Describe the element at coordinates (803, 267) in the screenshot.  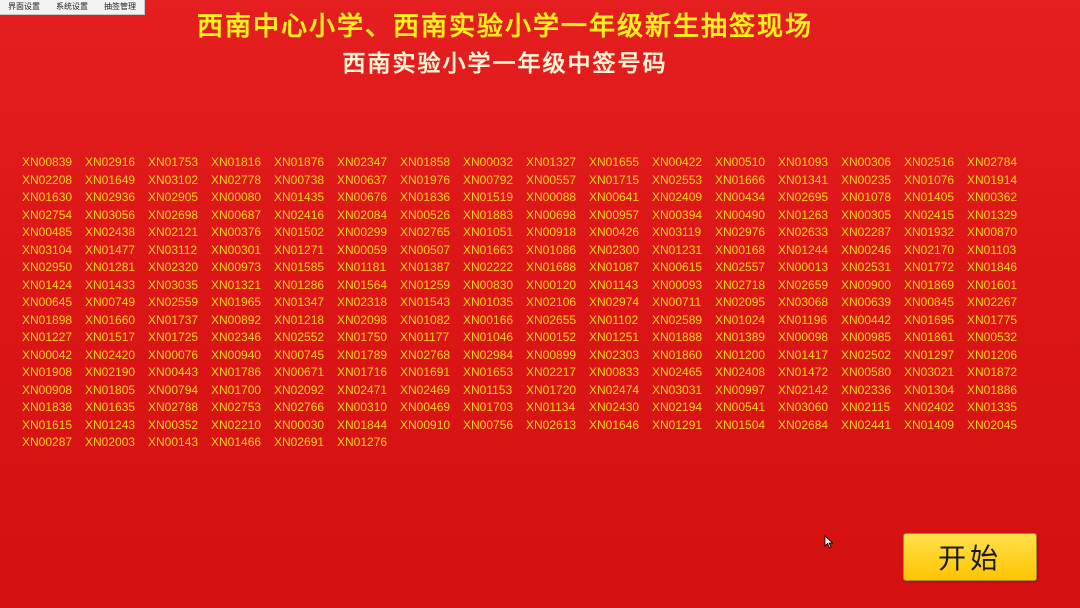
I see `winning-code: XN00013` at that location.